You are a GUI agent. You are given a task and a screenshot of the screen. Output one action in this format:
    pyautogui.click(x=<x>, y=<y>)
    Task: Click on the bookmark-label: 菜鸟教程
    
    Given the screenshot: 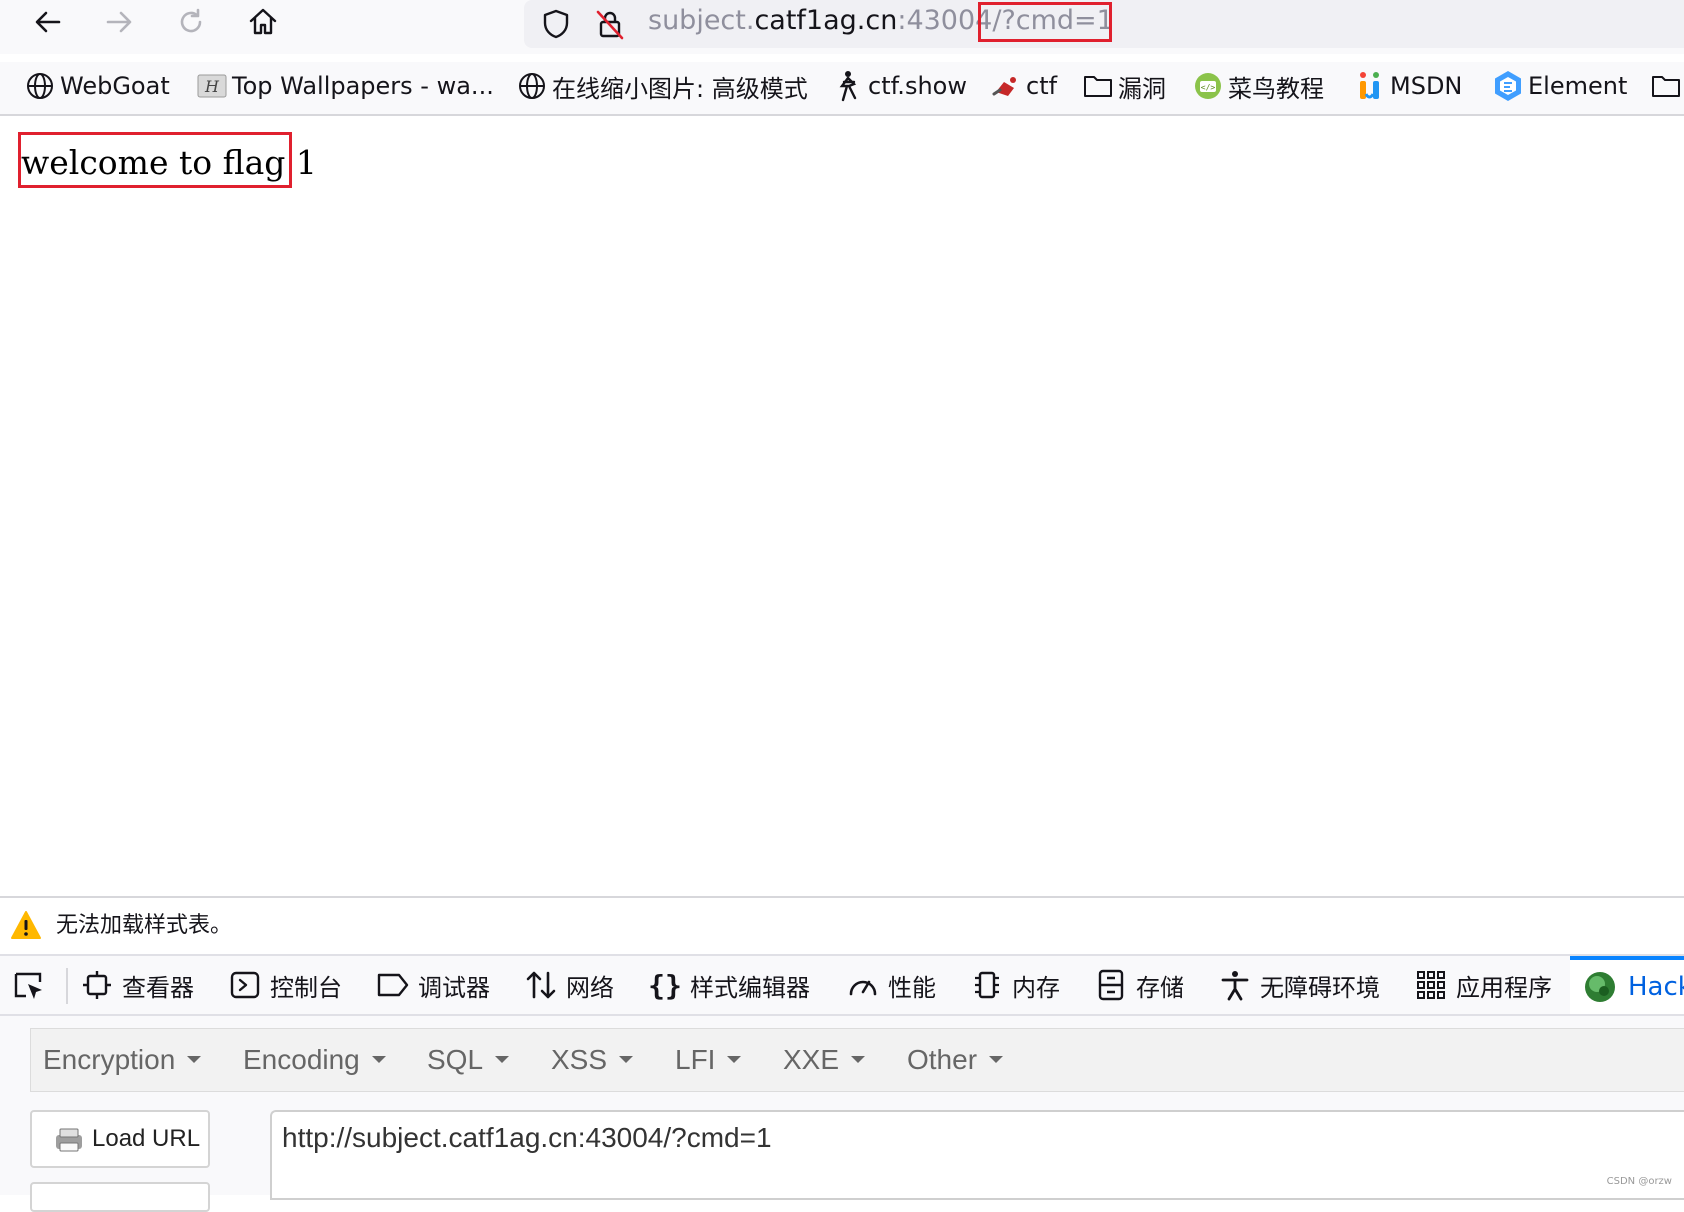 What is the action you would take?
    pyautogui.click(x=1276, y=88)
    